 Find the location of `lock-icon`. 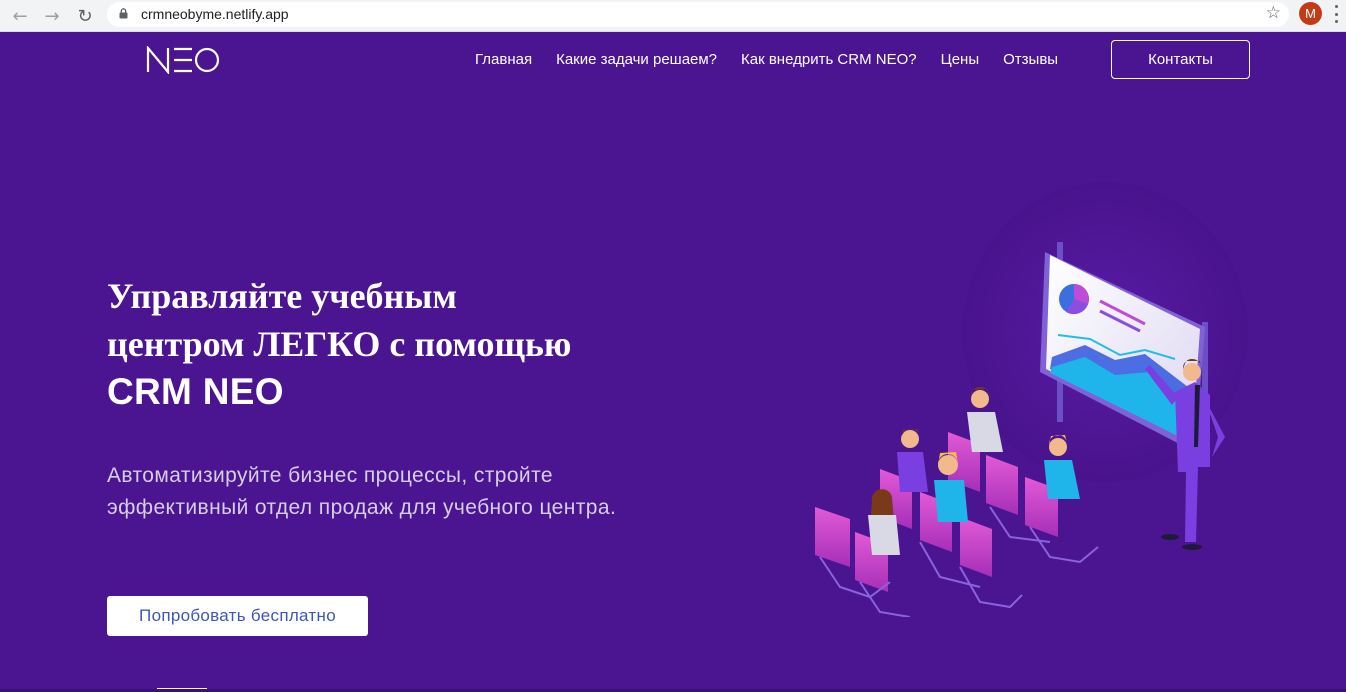

lock-icon is located at coordinates (123, 13).